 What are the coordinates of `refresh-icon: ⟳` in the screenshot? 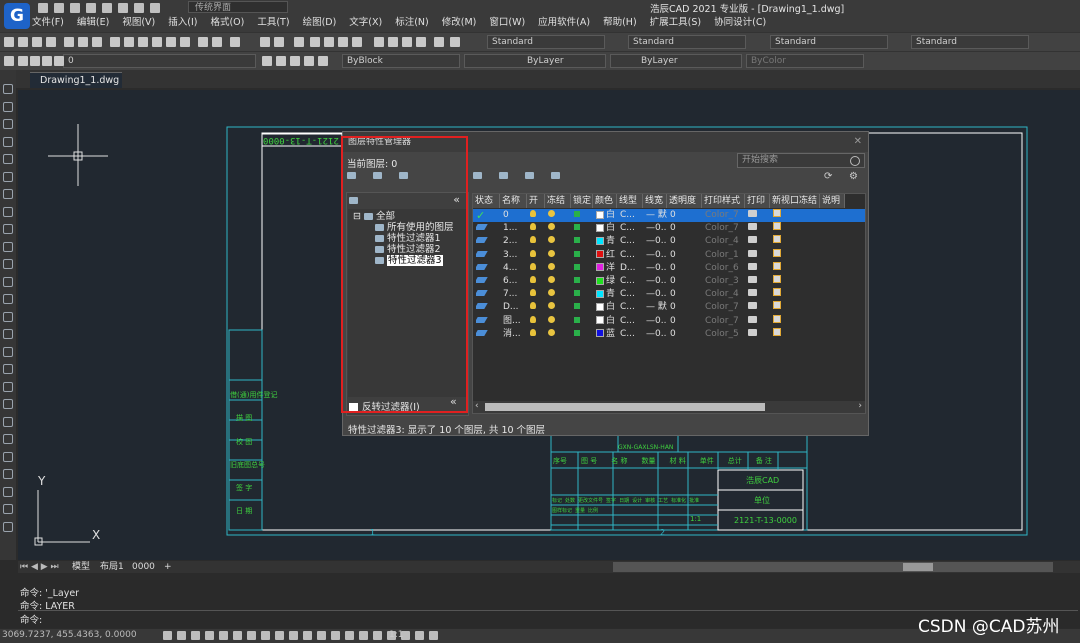 It's located at (828, 176).